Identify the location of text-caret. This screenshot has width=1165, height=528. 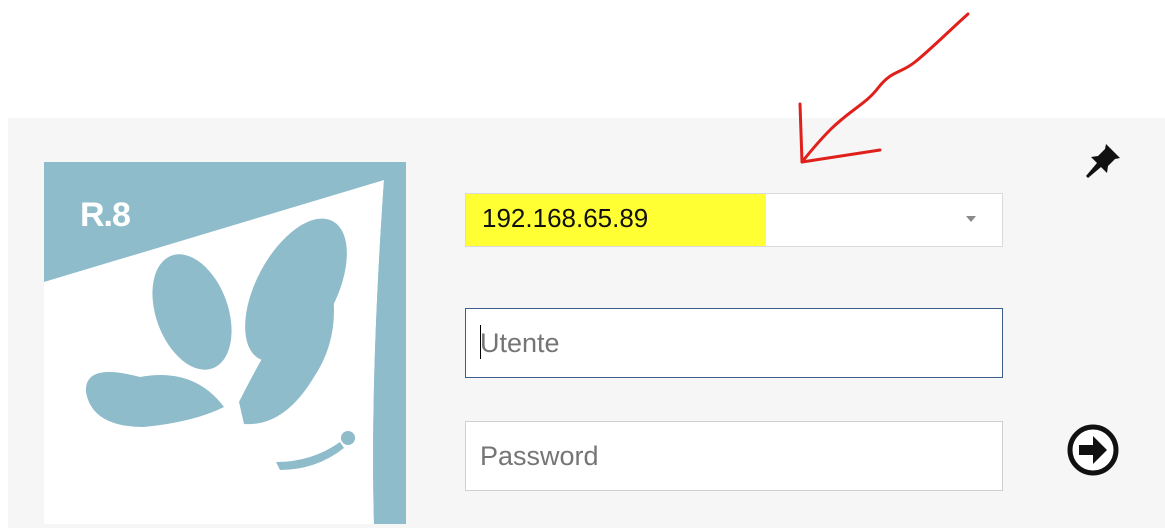
(480, 342).